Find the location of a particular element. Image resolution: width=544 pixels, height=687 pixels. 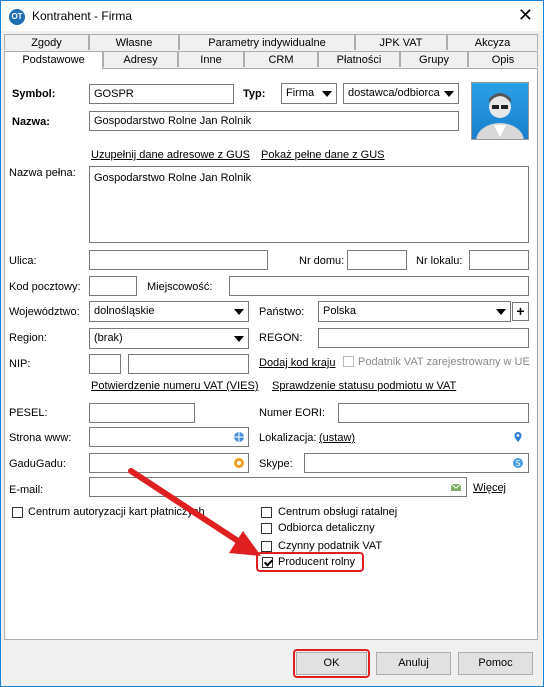

pesel-label: PESEL: is located at coordinates (28, 413).